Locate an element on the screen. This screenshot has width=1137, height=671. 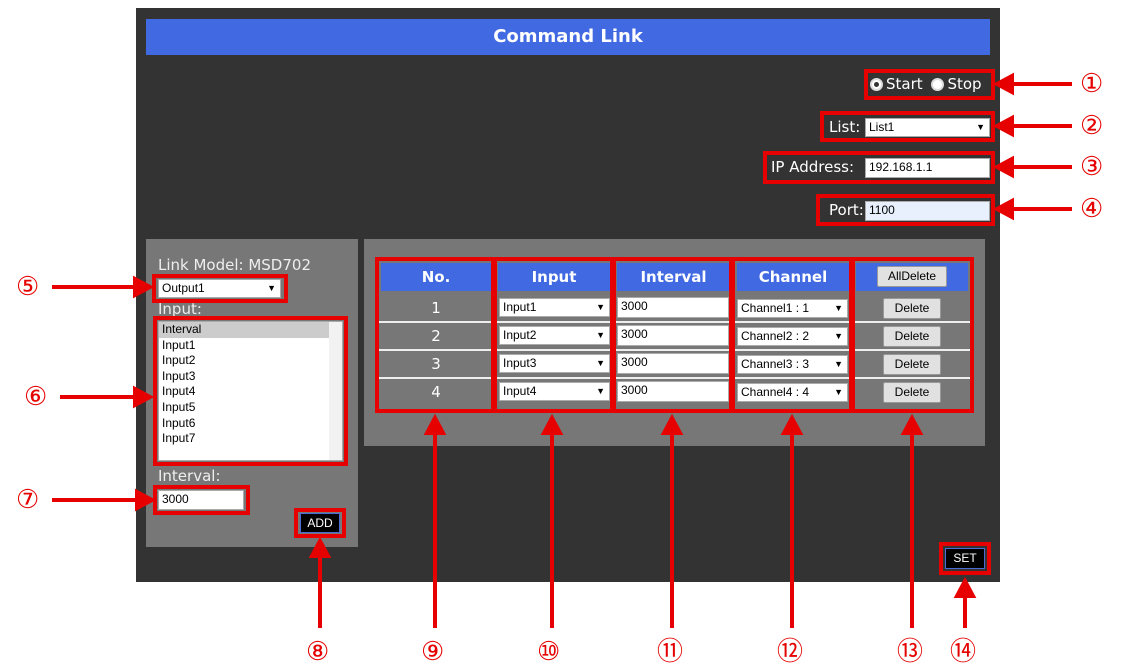
callout-4: ④ is located at coordinates (1092, 209).